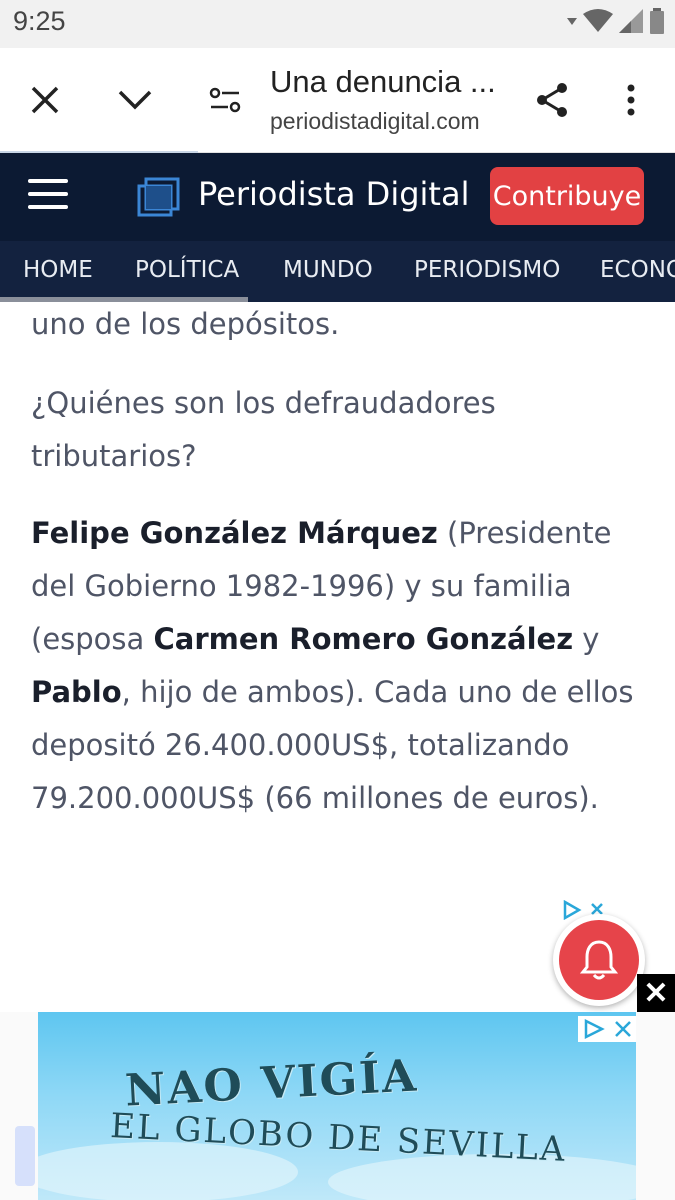 Image resolution: width=675 pixels, height=1200 pixels. I want to click on more-options-button, so click(631, 100).